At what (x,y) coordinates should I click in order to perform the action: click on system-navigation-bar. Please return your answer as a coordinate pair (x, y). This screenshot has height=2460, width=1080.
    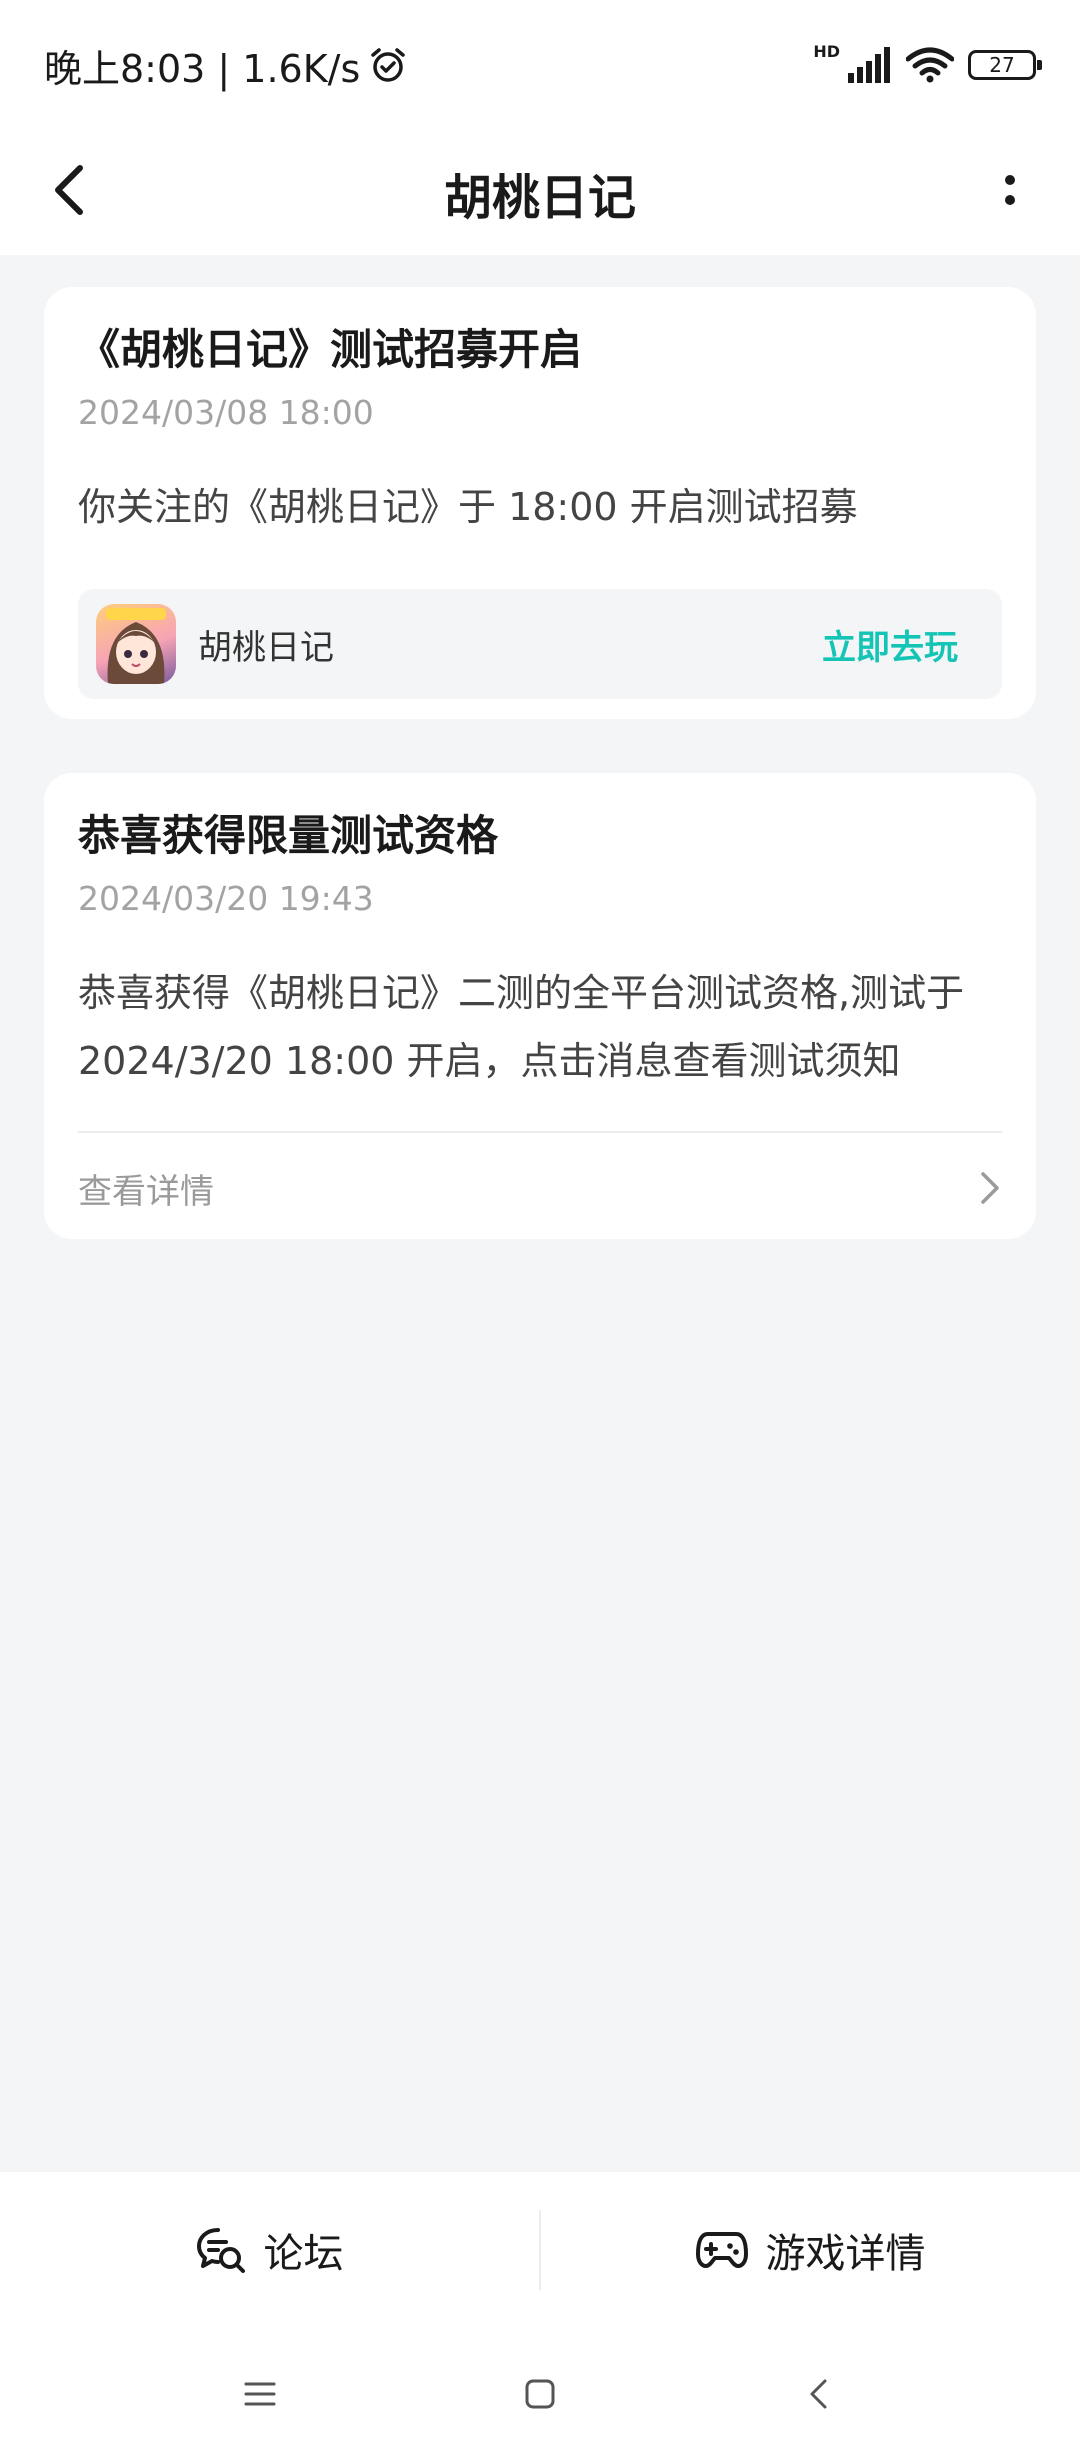
    Looking at the image, I should click on (540, 2393).